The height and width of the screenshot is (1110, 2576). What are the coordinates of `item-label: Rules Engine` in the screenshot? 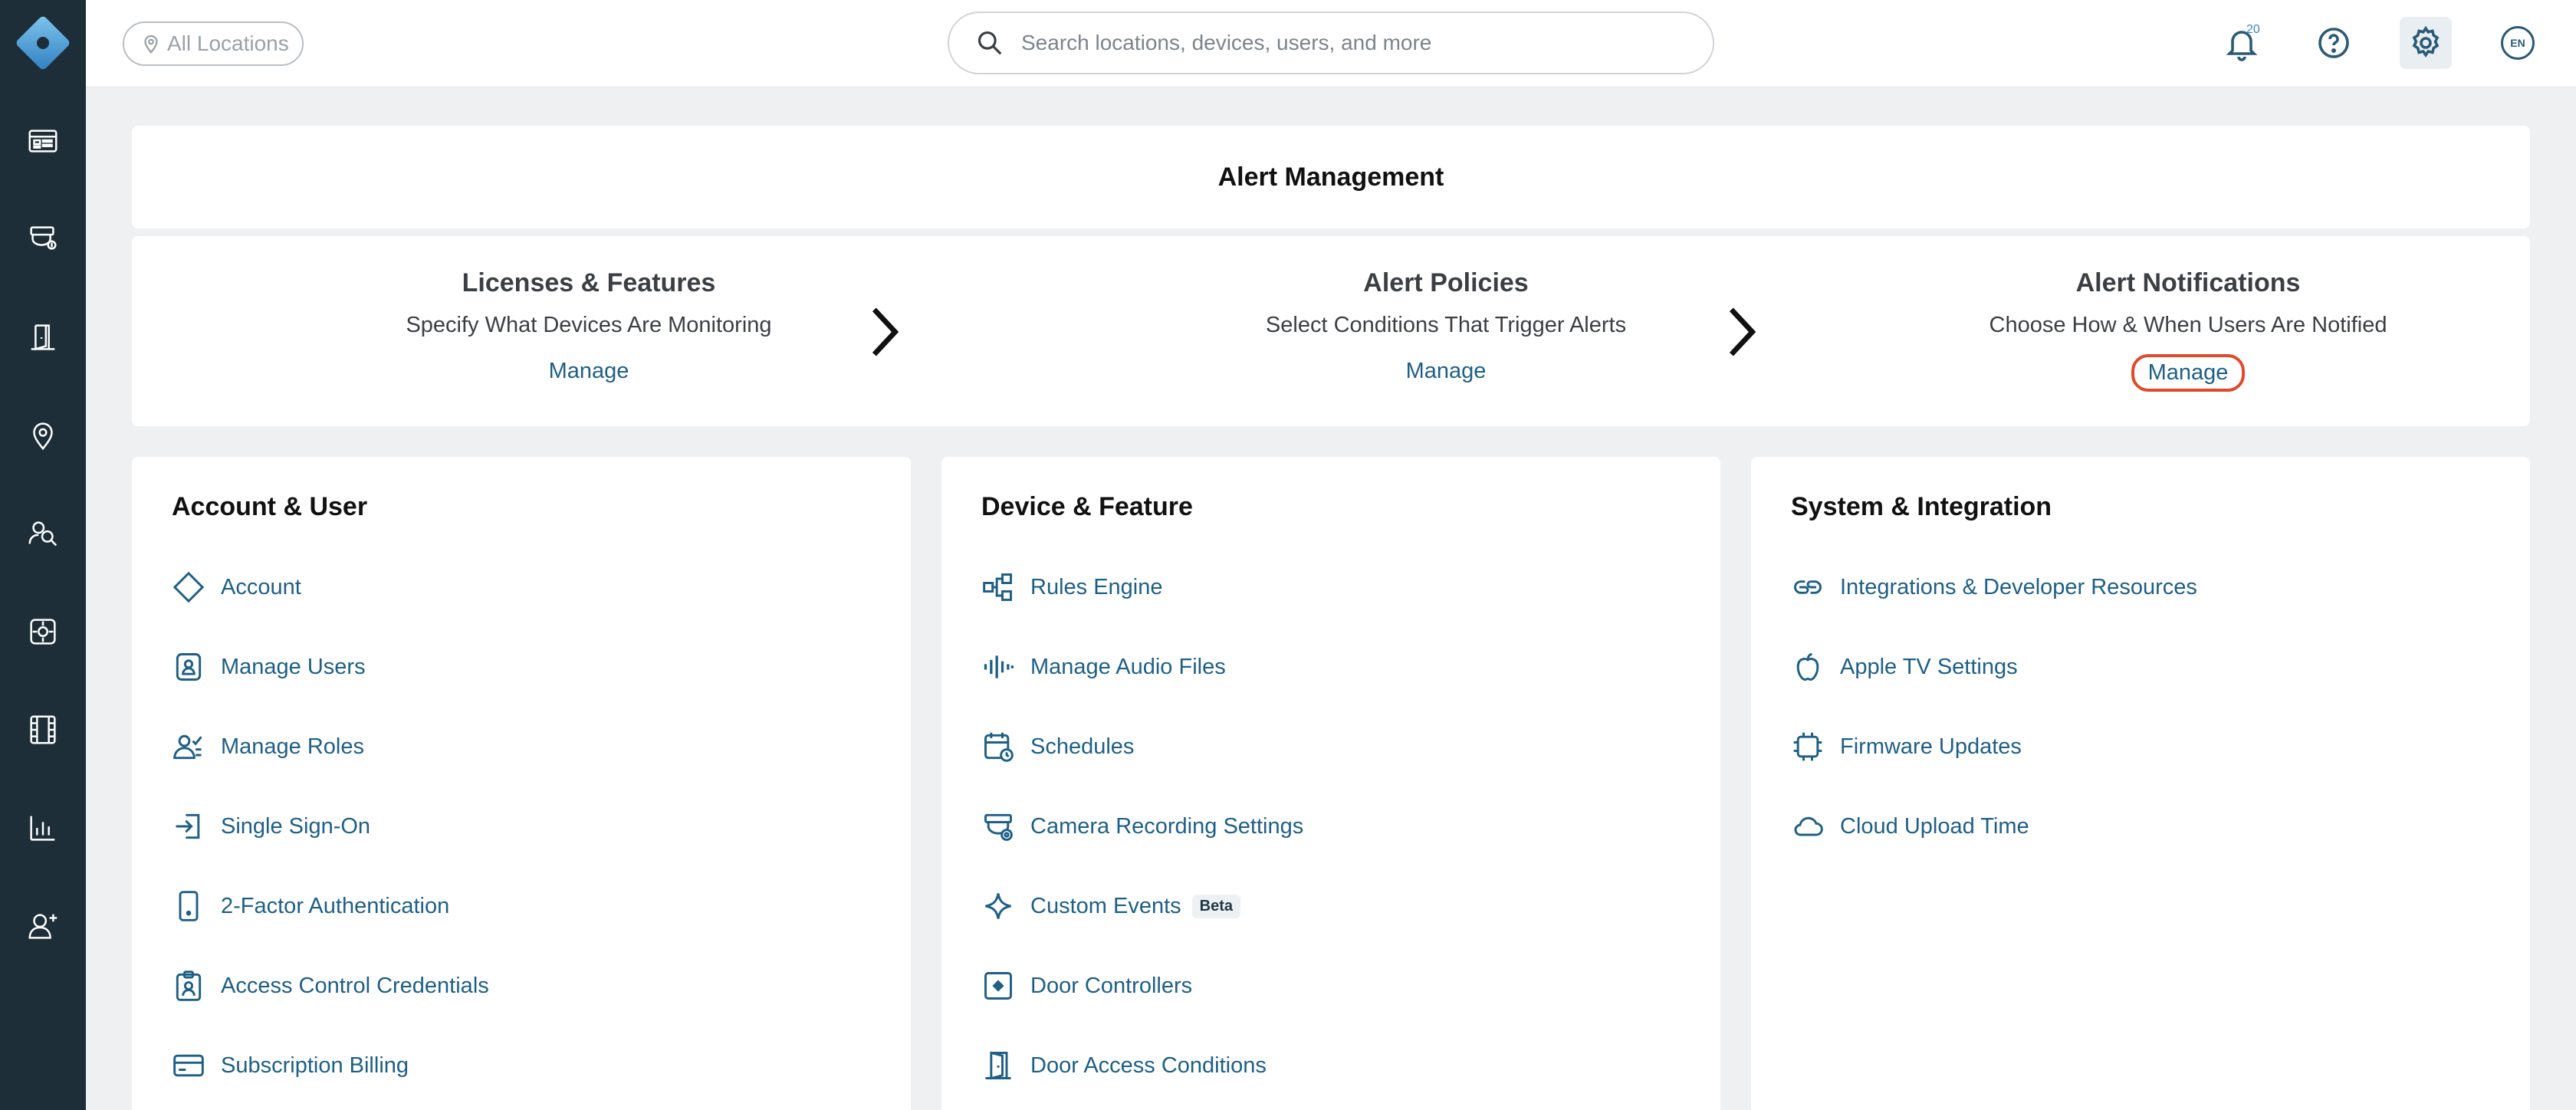 It's located at (1096, 586).